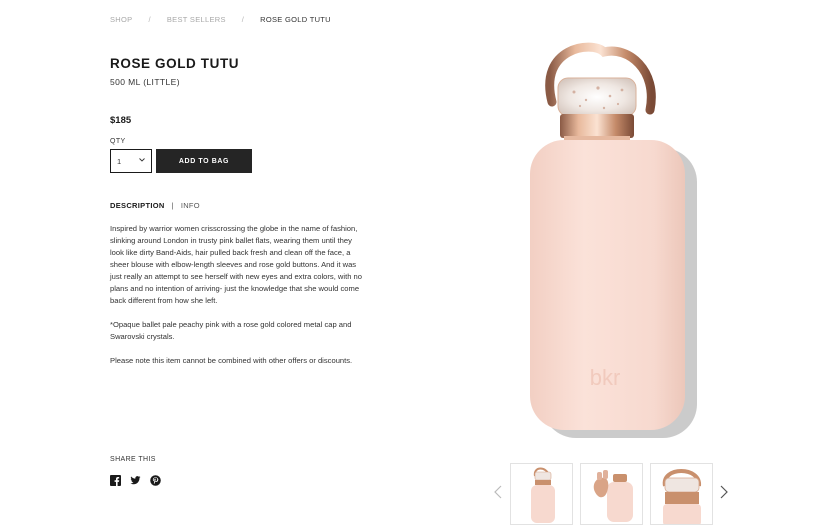 This screenshot has width=825, height=525. I want to click on breadcrumb-shop: SHOP, so click(121, 19).